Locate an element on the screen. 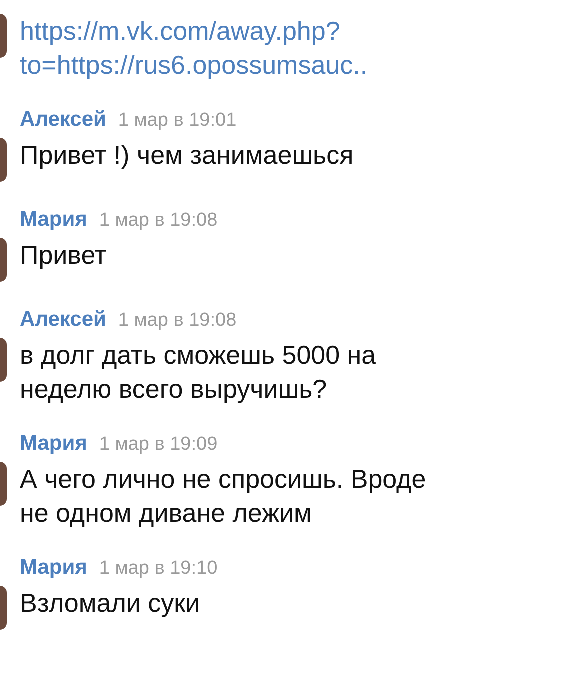 The width and height of the screenshot is (563, 700). message-text: Взломали суки is located at coordinates (111, 603).